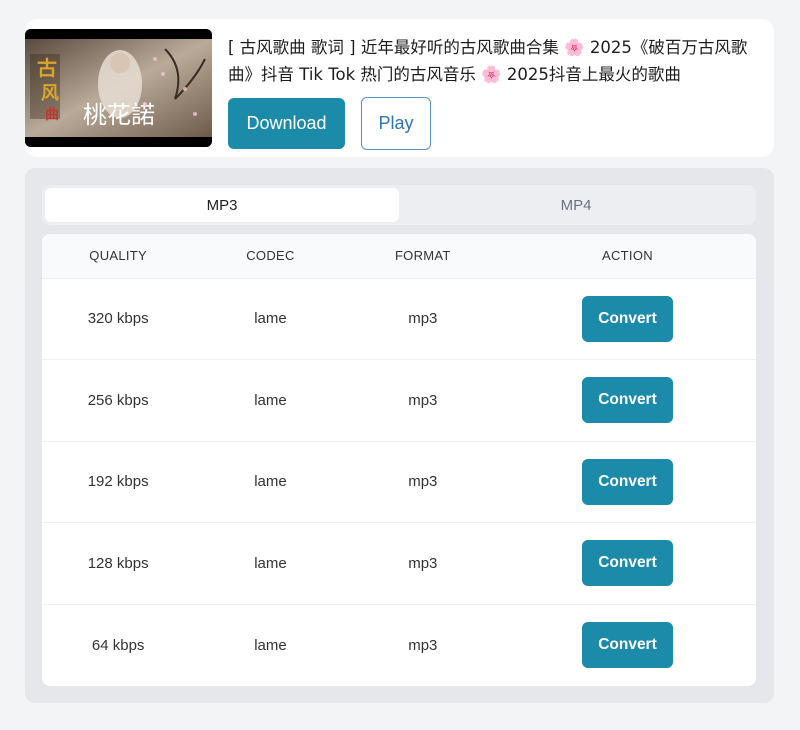 This screenshot has width=800, height=730. I want to click on tab-mp3: MP3, so click(222, 205).